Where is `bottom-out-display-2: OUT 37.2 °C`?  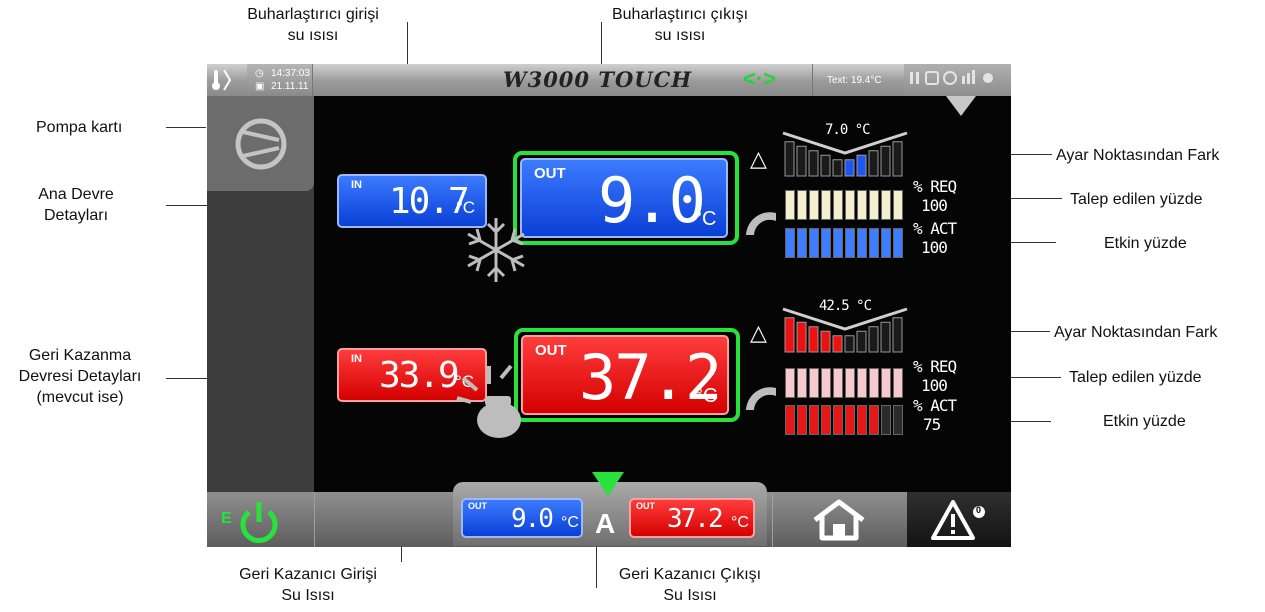
bottom-out-display-2: OUT 37.2 °C is located at coordinates (692, 518).